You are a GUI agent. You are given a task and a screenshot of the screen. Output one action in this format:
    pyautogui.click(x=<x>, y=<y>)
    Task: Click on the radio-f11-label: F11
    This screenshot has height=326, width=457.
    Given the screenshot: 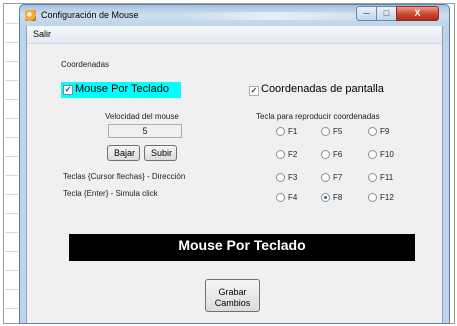 What is the action you would take?
    pyautogui.click(x=387, y=177)
    